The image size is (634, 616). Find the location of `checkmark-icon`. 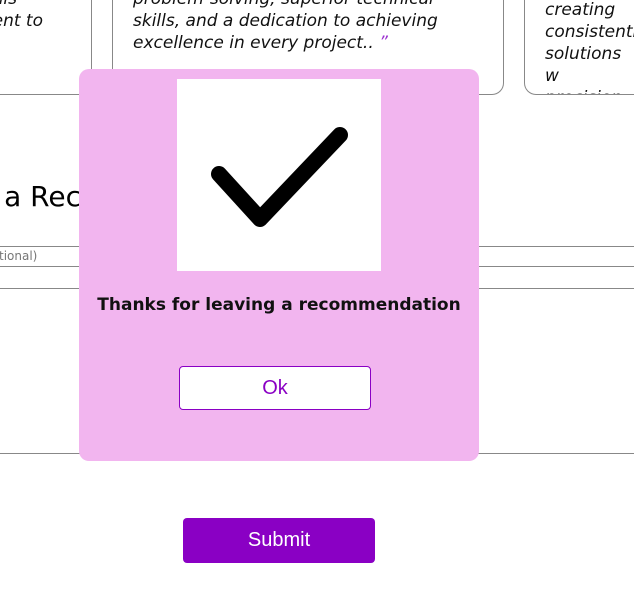

checkmark-icon is located at coordinates (279, 177).